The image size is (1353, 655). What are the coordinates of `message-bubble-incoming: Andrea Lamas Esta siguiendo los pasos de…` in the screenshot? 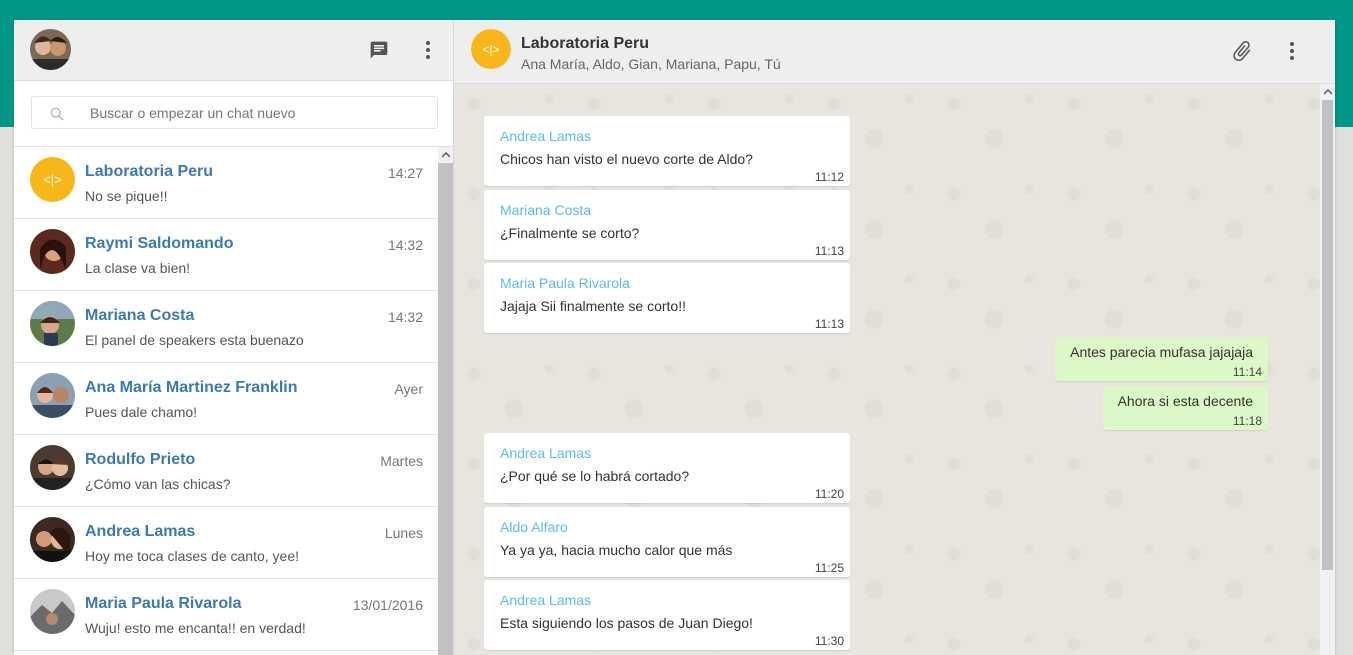 It's located at (667, 615).